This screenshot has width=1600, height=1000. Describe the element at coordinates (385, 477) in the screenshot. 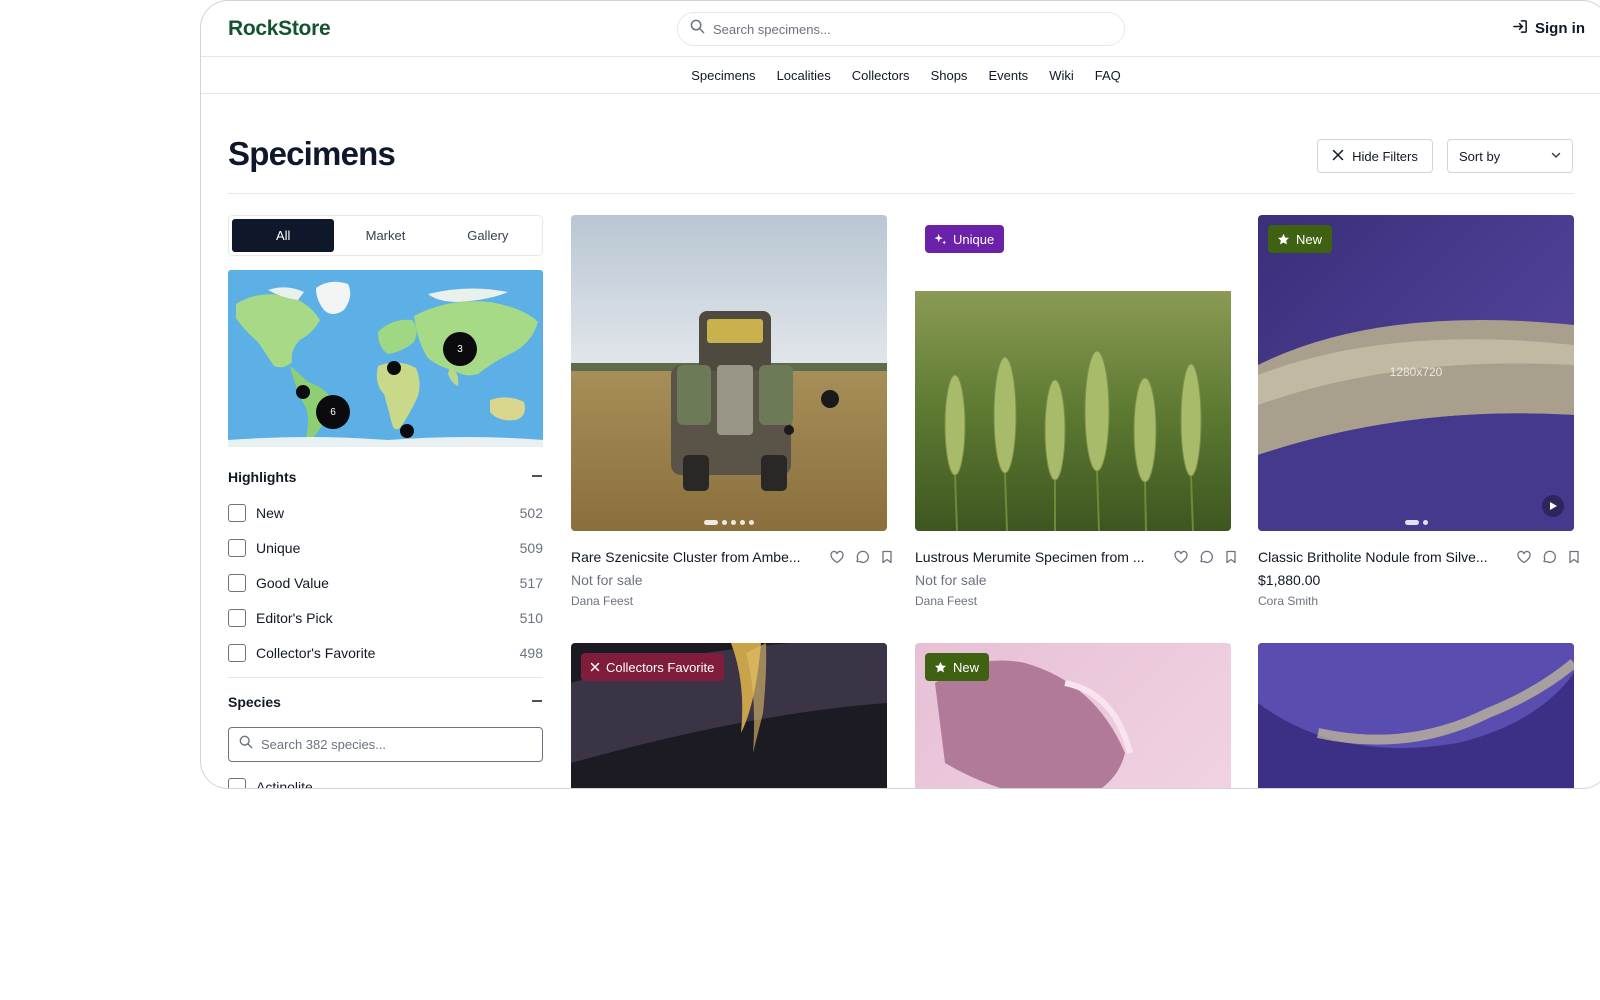

I see `highlights-header: Highlights` at that location.